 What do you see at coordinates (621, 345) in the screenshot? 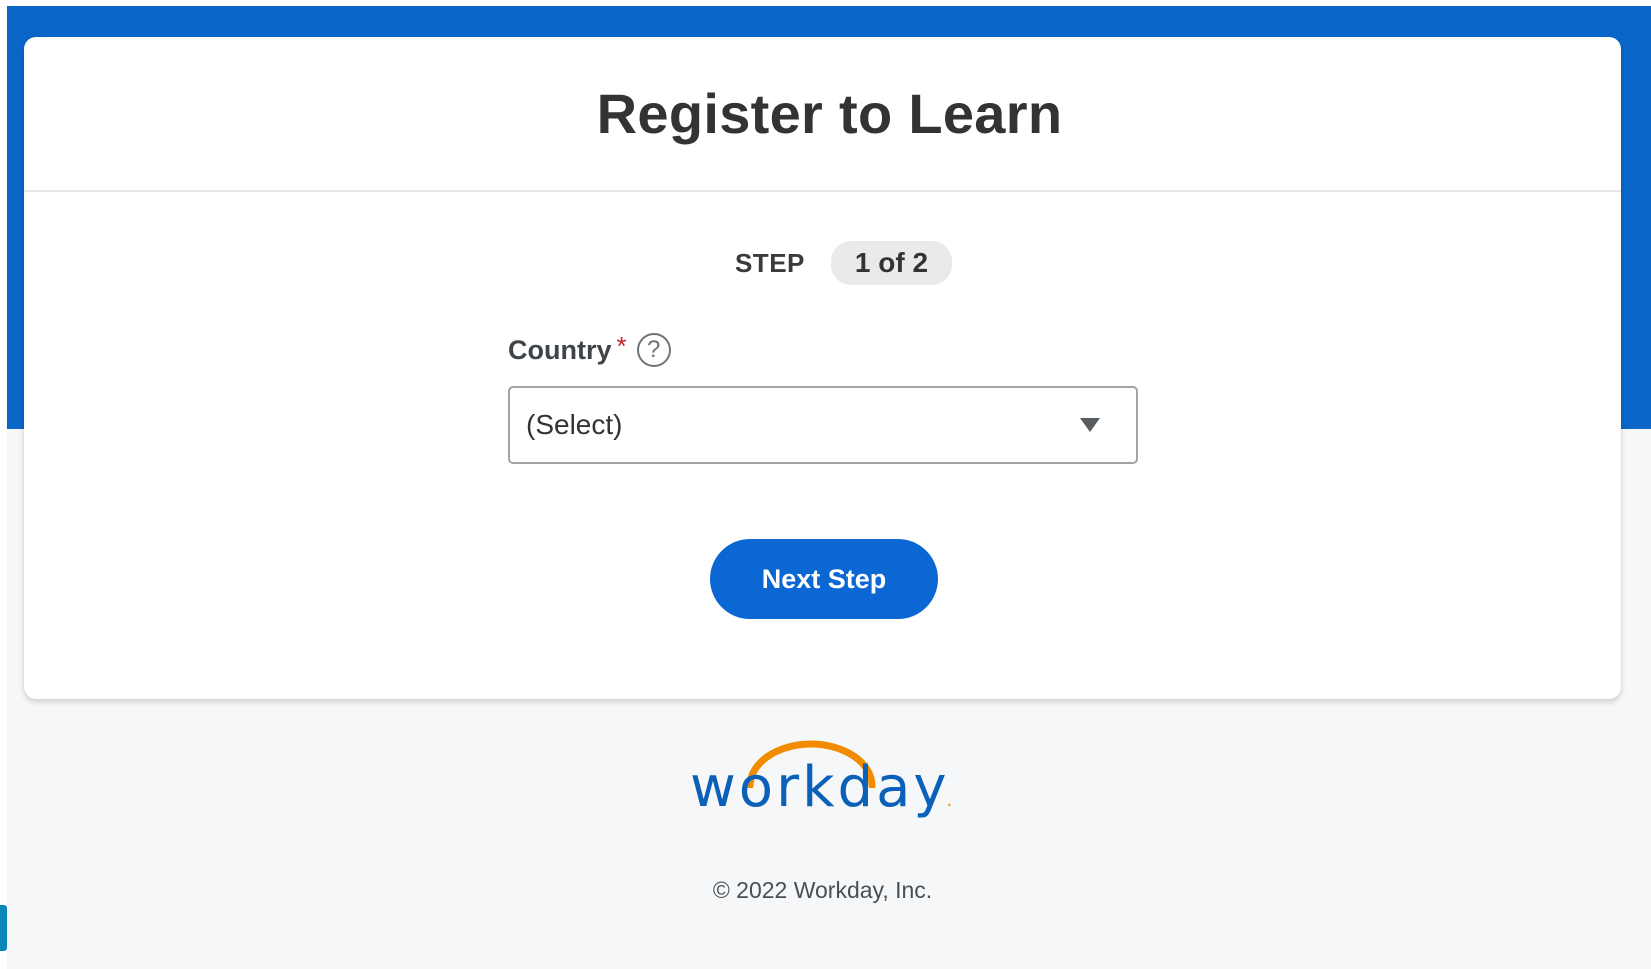
I see `required-indicator: *` at bounding box center [621, 345].